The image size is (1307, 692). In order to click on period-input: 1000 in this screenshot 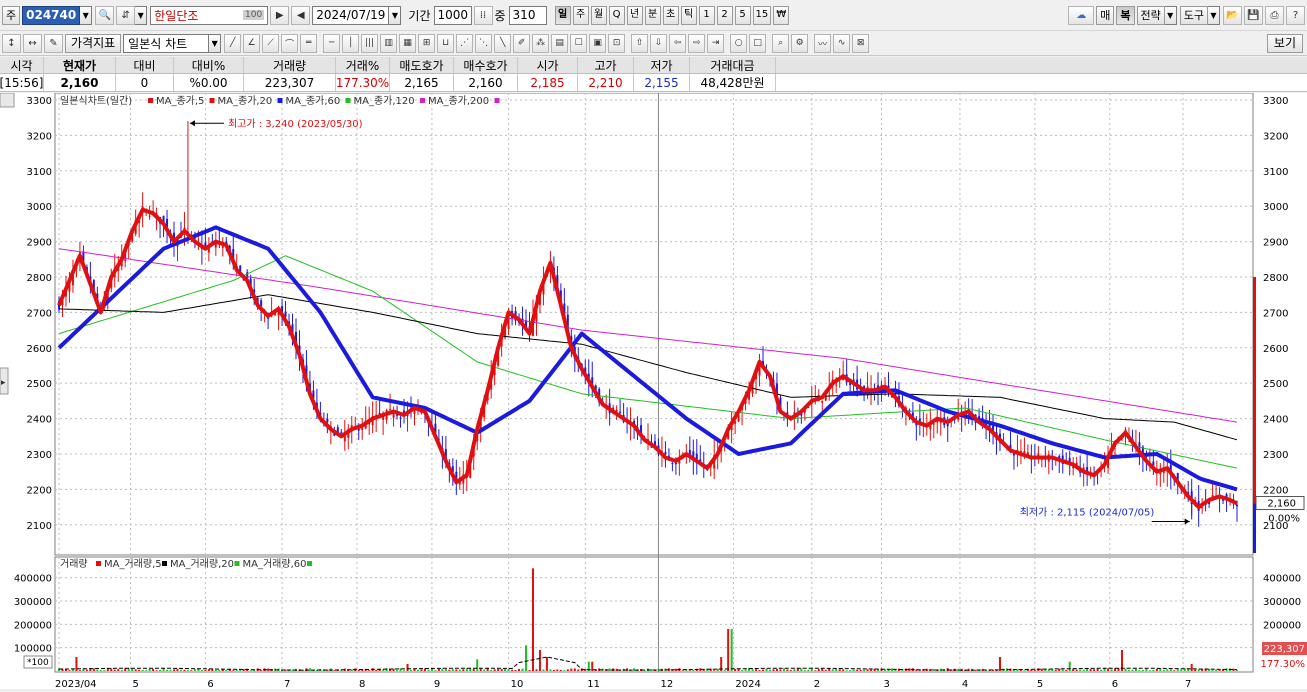, I will do `click(452, 15)`.